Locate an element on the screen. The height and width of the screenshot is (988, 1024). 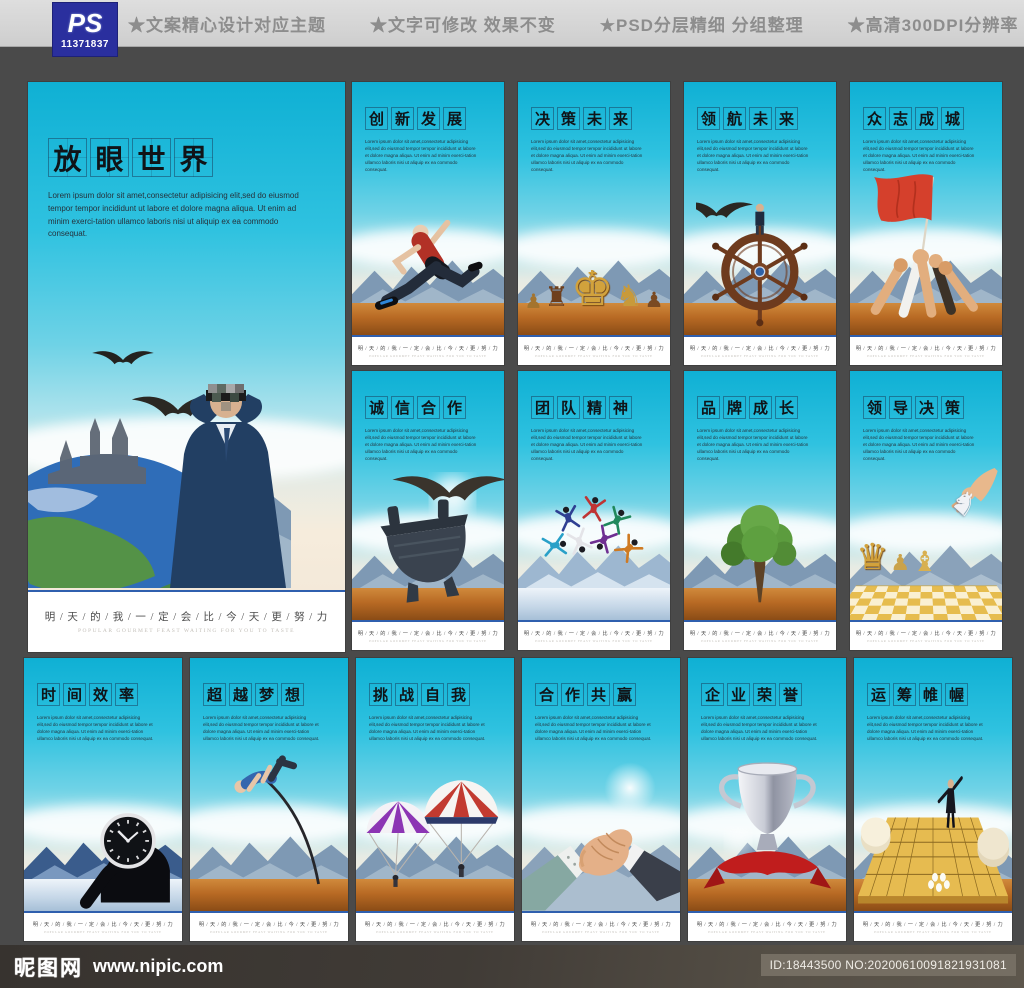
tree-icon is located at coordinates (759, 554).